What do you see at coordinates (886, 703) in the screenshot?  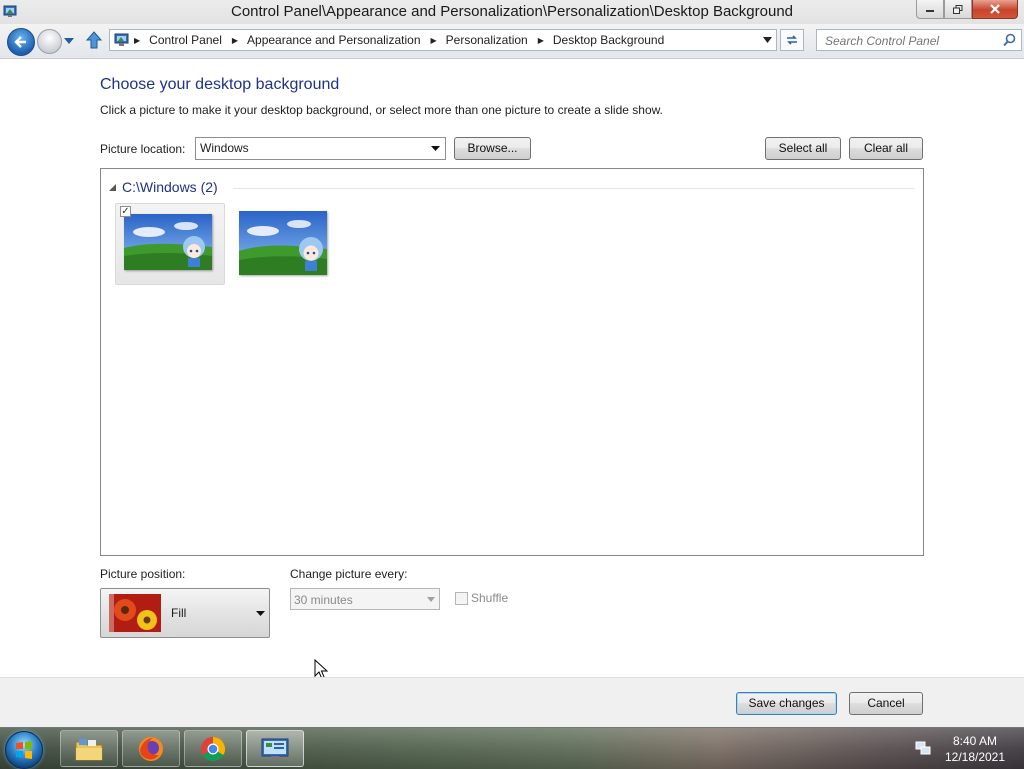 I see `cancel-button: Cancel` at bounding box center [886, 703].